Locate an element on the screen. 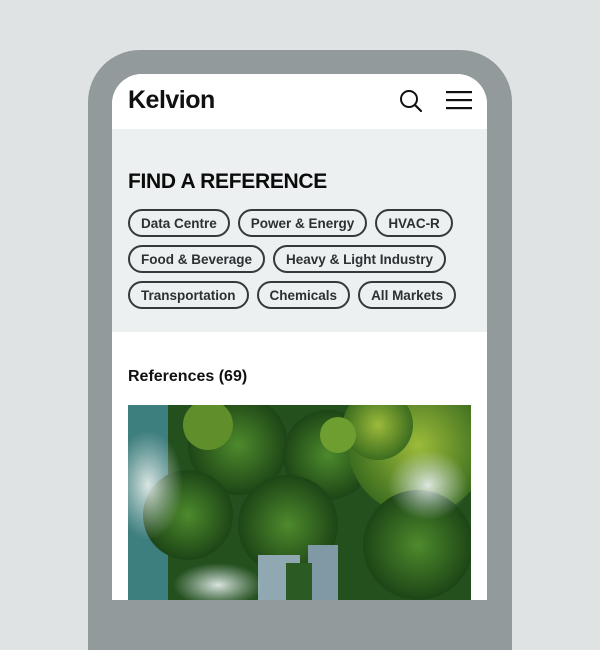 This screenshot has width=600, height=650. chip-transportation: Transportation is located at coordinates (188, 295).